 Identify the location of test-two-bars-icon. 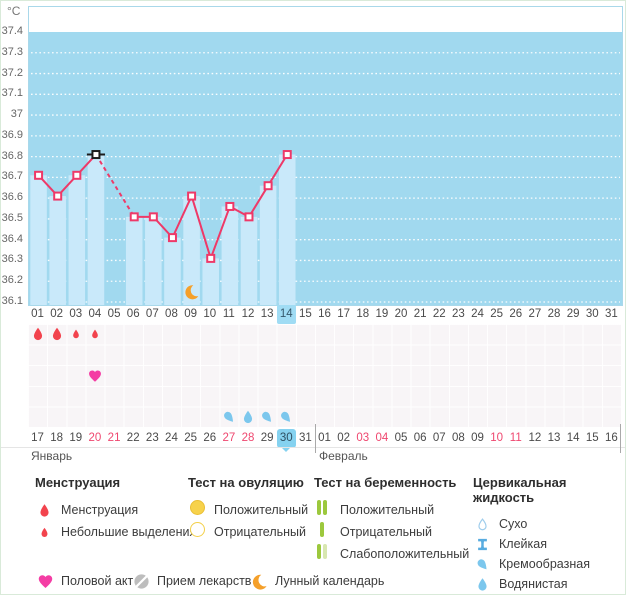
(323, 510).